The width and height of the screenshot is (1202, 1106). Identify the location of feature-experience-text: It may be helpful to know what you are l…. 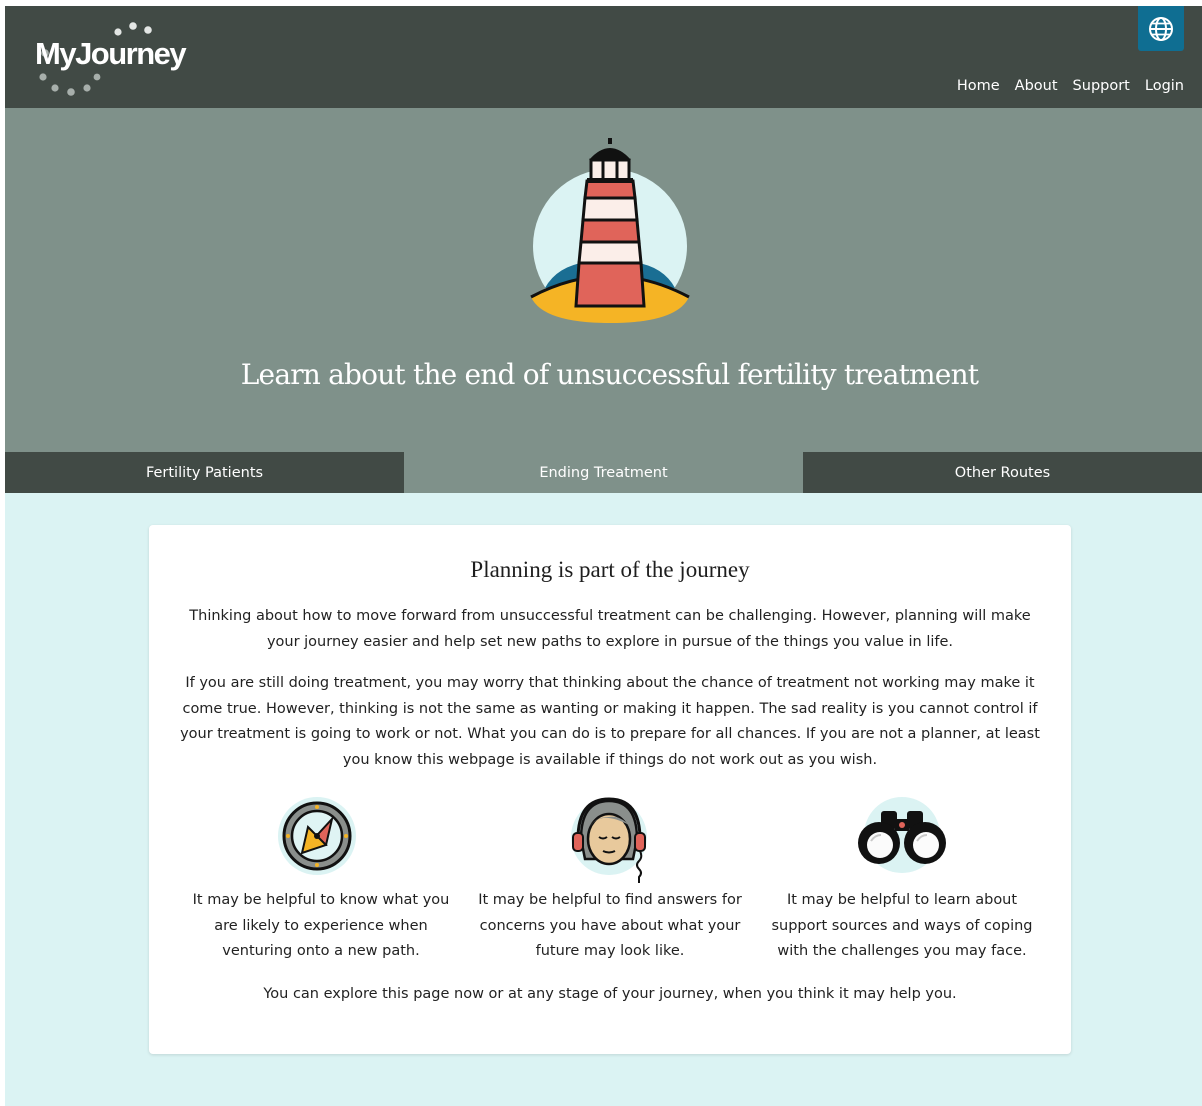
(321, 926).